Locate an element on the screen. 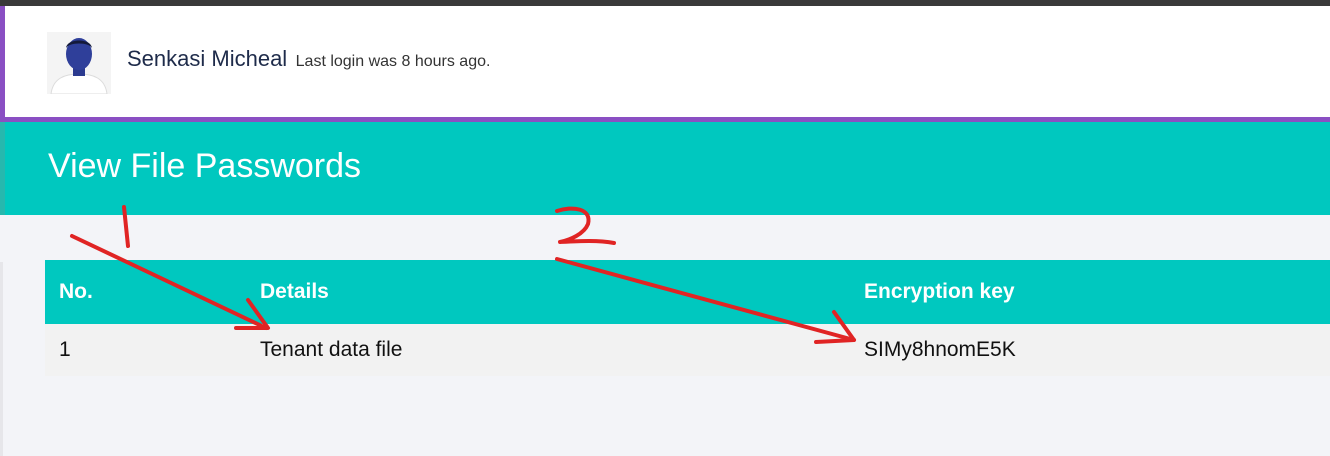  page-title: View File Passwords is located at coordinates (205, 166).